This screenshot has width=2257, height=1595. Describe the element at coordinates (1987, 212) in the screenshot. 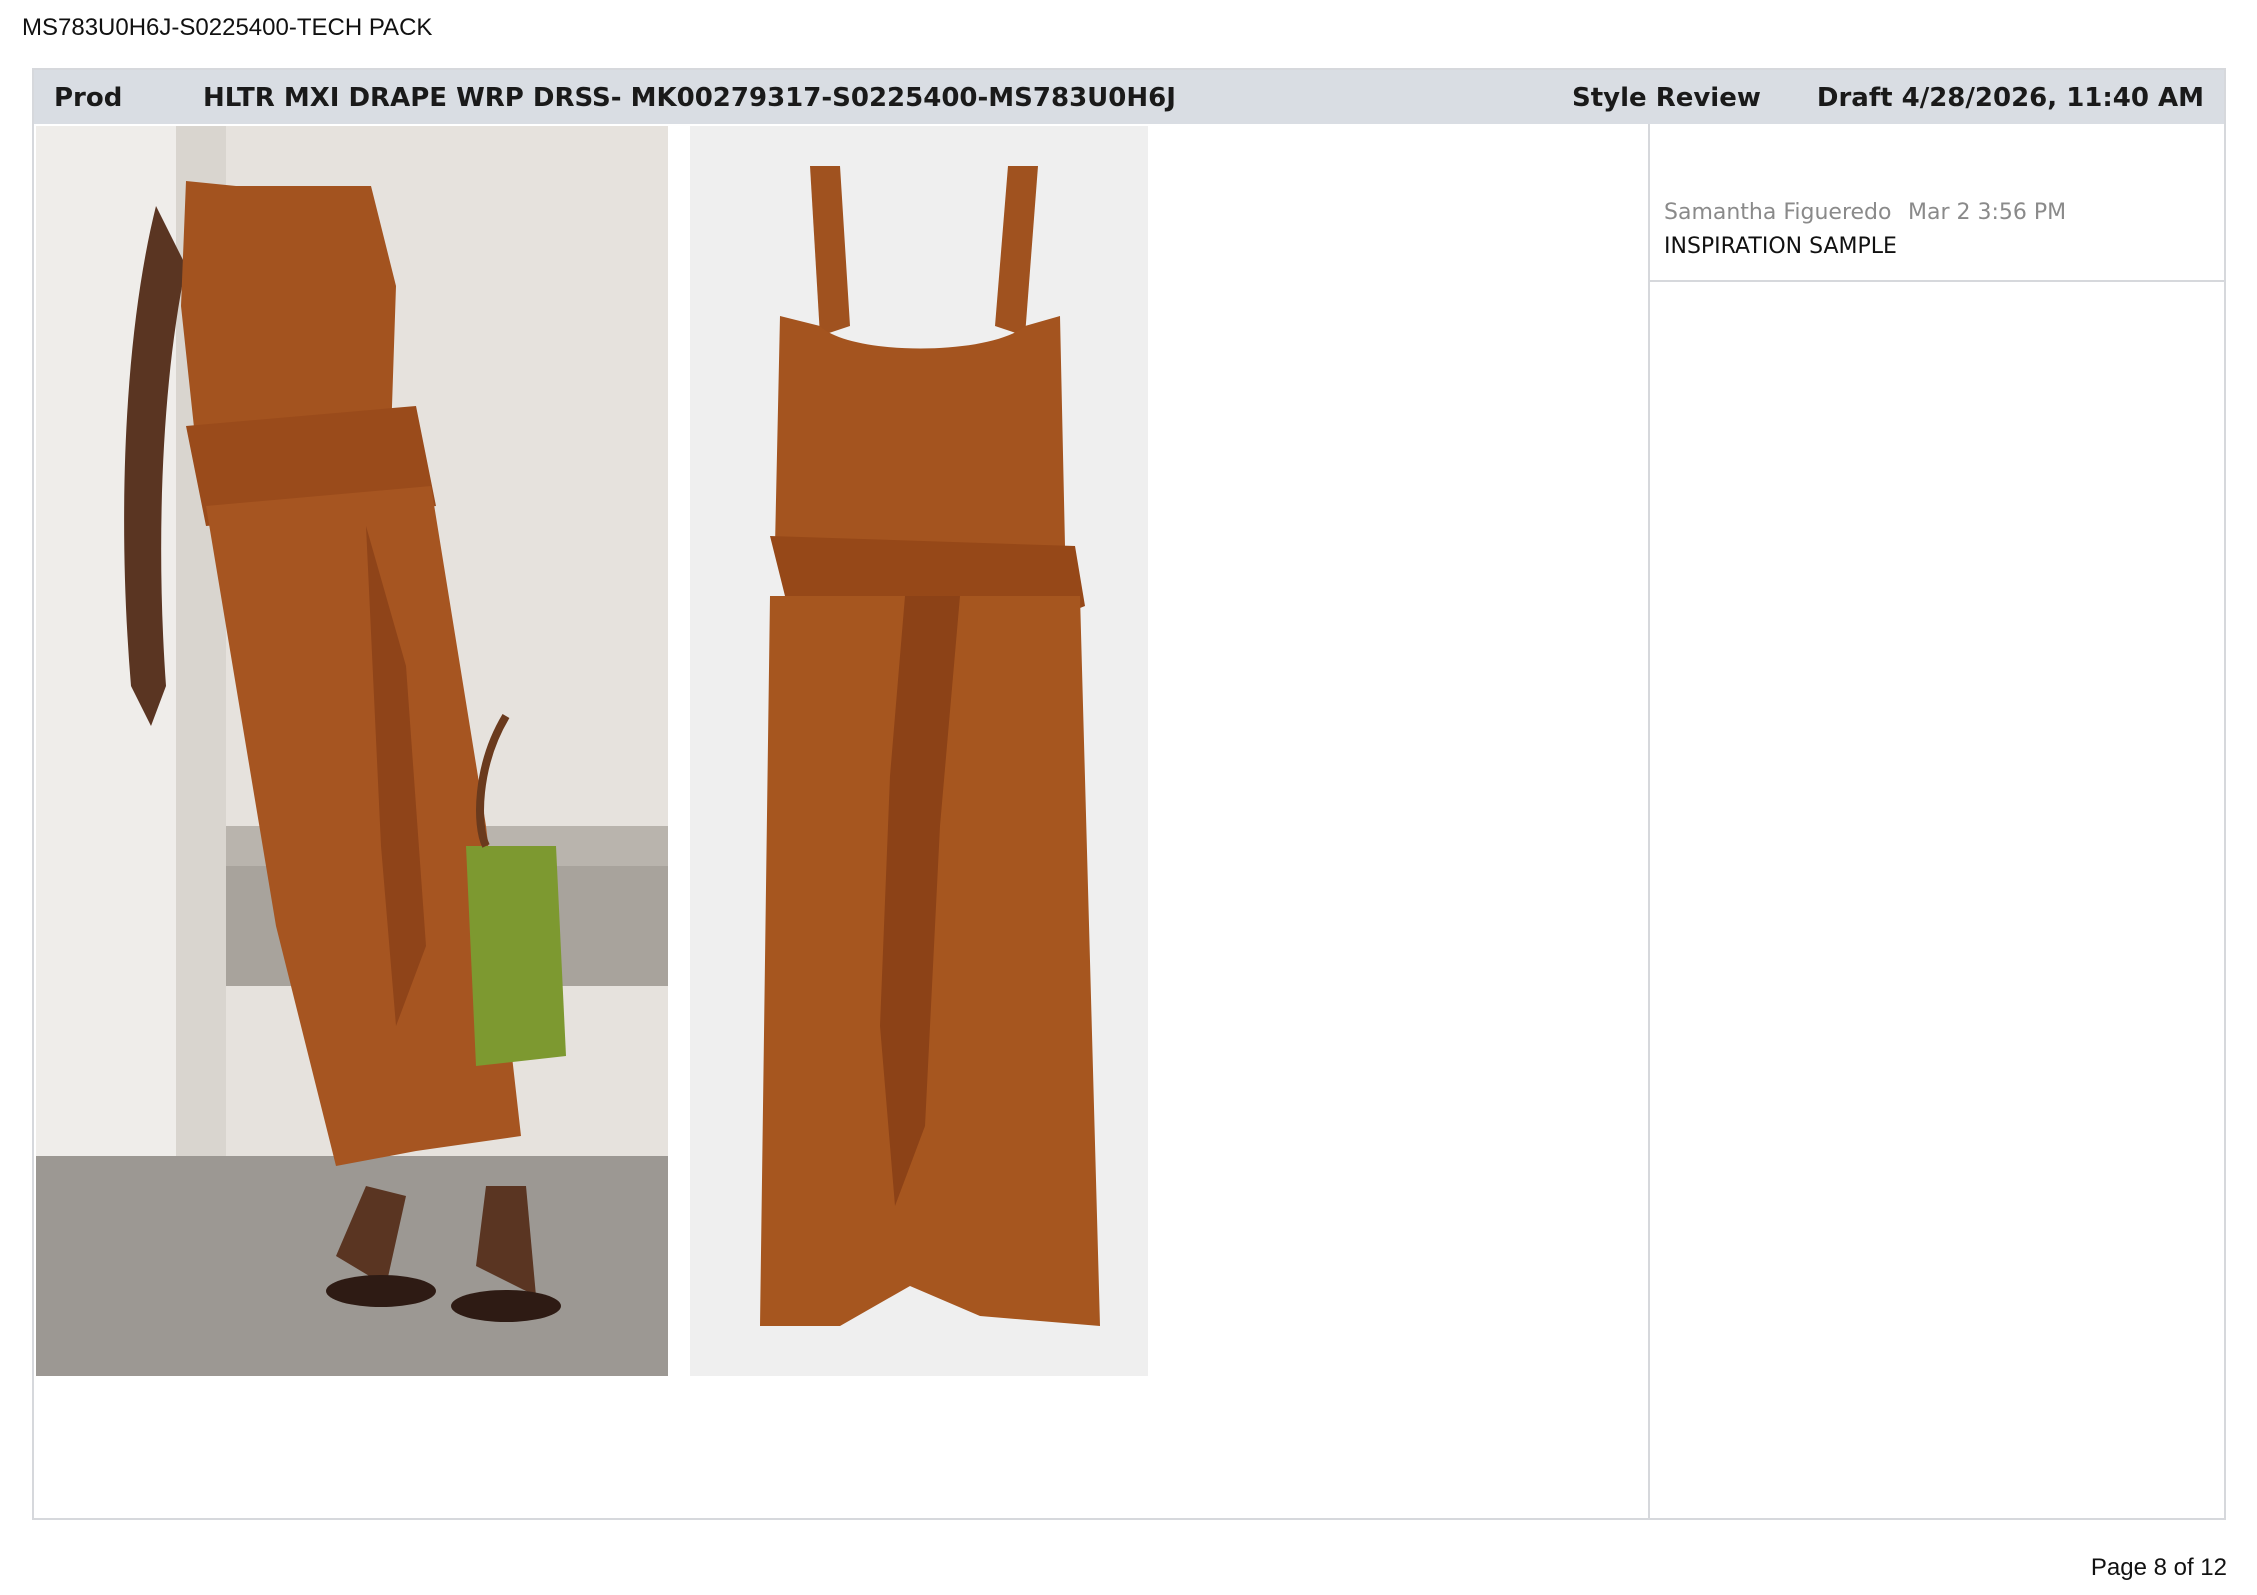

I see `comment-time: Mar 2 3:56 PM` at that location.